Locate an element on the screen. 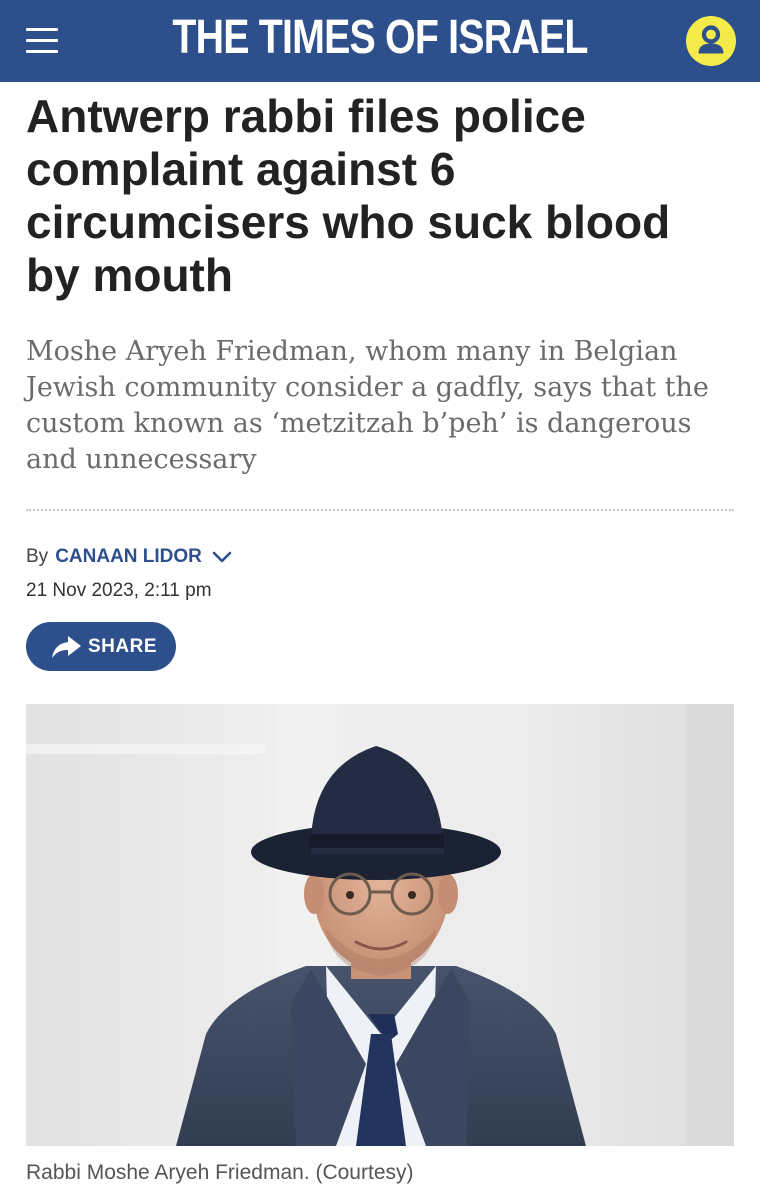 This screenshot has height=1200, width=760. site-header: THE TIMES OF ISRAEL is located at coordinates (380, 41).